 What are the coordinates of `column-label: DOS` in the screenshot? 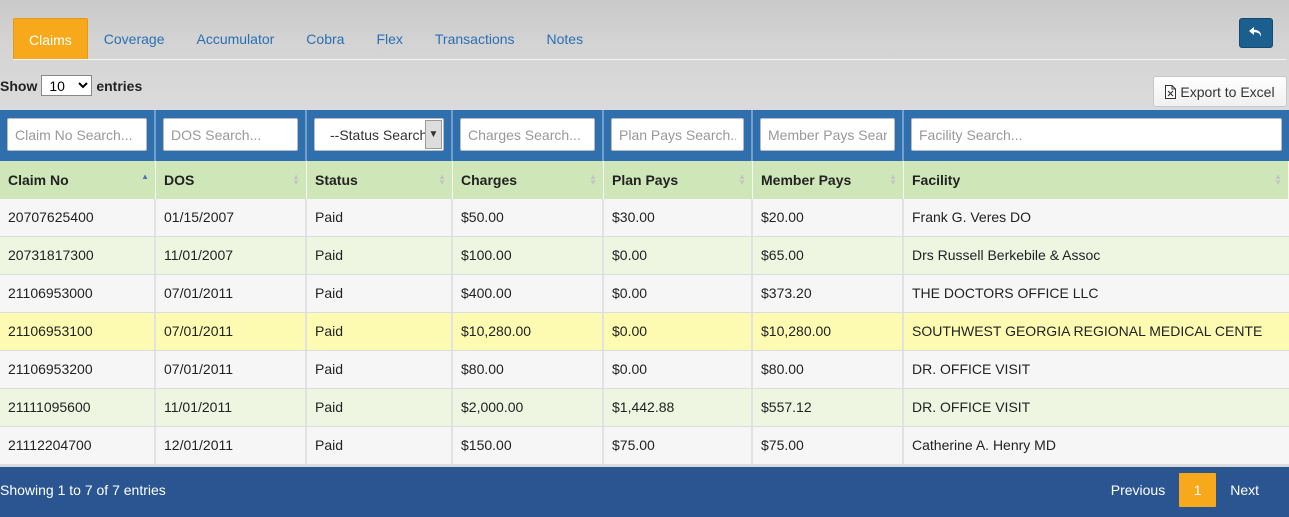 It's located at (179, 180).